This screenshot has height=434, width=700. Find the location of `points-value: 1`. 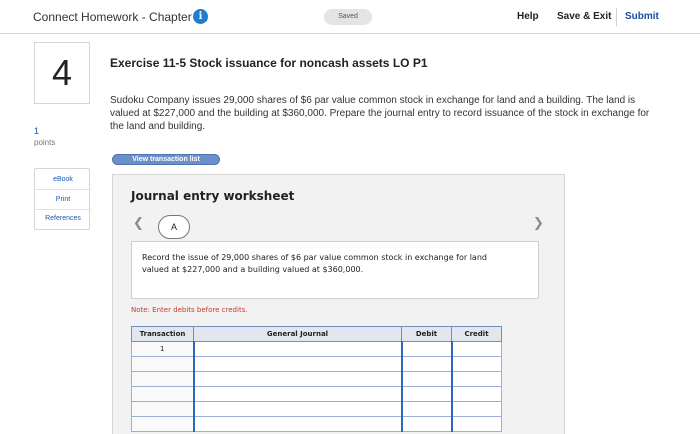

points-value: 1 is located at coordinates (37, 131).